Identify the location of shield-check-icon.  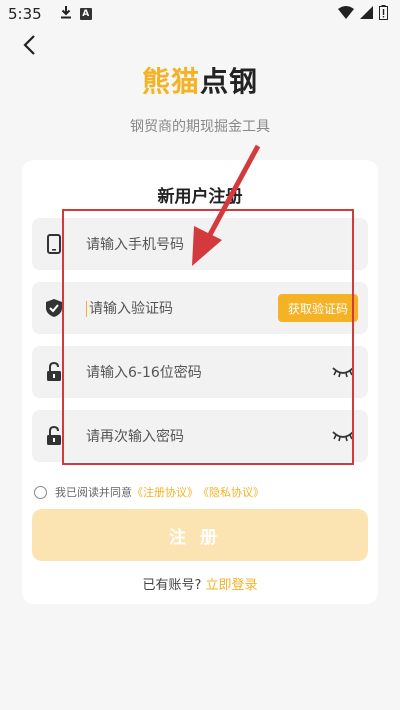
(54, 308).